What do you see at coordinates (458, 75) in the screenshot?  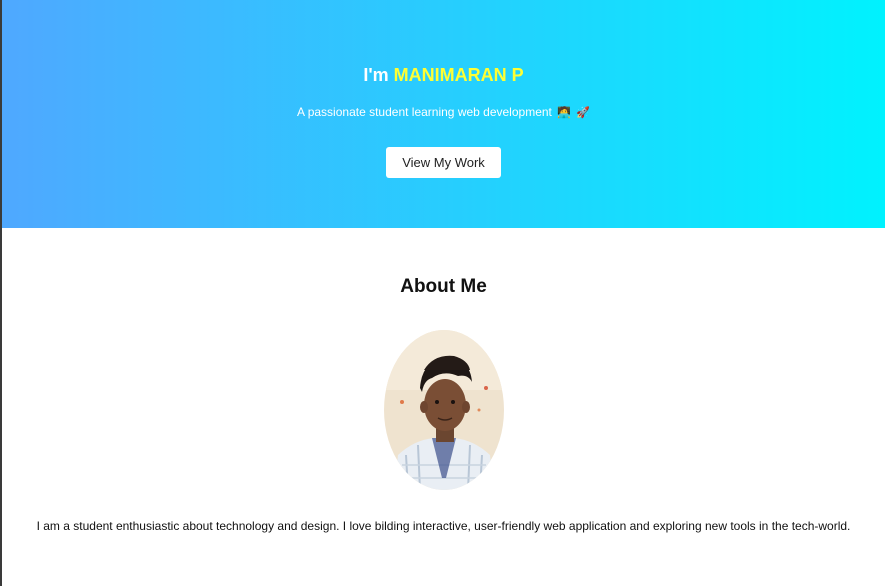 I see `hero-name: MANIMARAN P` at bounding box center [458, 75].